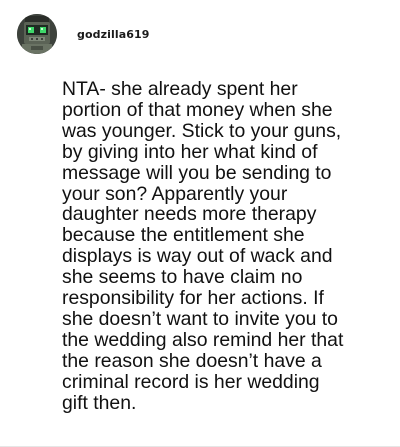 The width and height of the screenshot is (400, 447). What do you see at coordinates (191, 381) in the screenshot?
I see `comment-text-line: criminal record is her wedding` at bounding box center [191, 381].